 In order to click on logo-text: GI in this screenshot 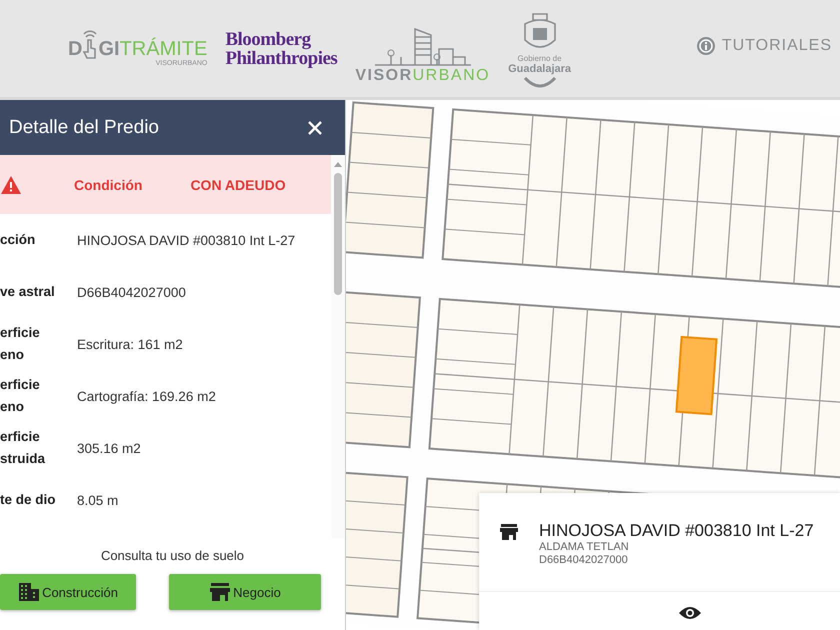, I will do `click(109, 49)`.